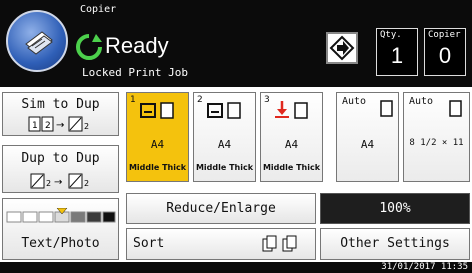 This screenshot has width=472, height=273. I want to click on tray-paper-size: 8 1/2 × 11, so click(436, 143).